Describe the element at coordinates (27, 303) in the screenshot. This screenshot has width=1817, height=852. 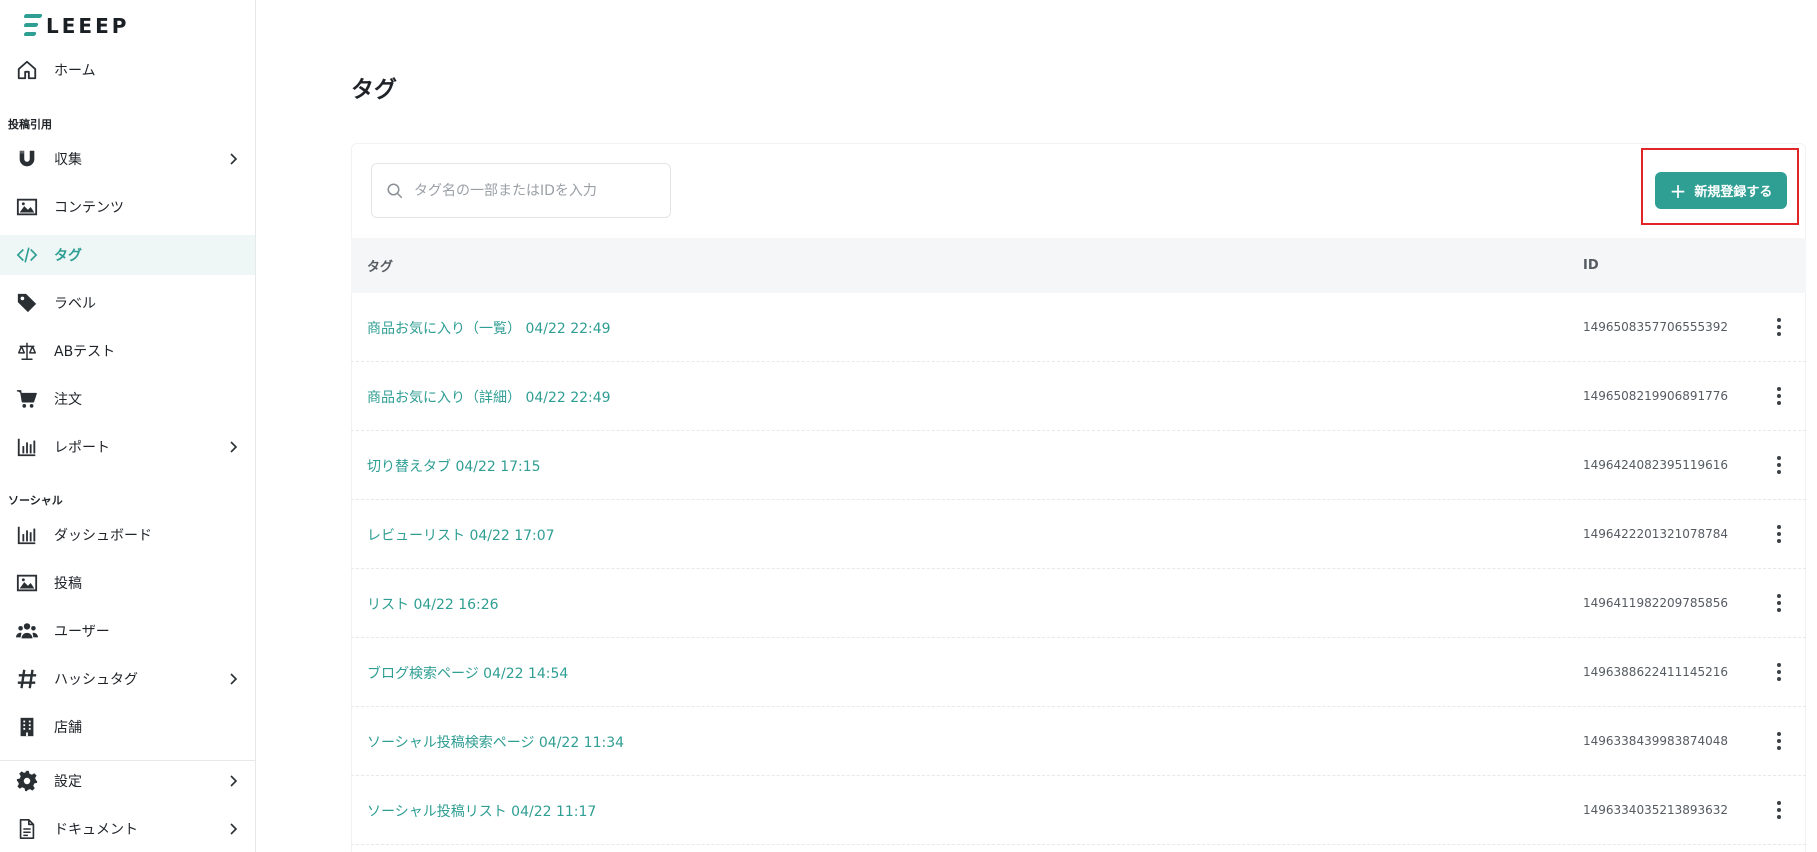
I see `tag-icon` at that location.